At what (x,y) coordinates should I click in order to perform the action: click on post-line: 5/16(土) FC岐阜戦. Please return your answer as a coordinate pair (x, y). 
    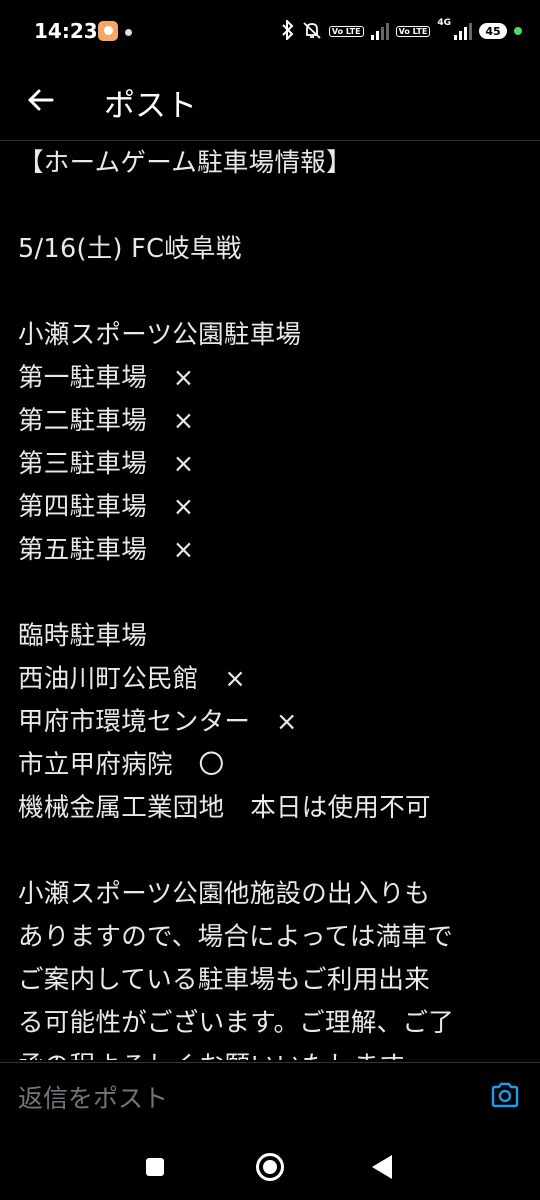
    Looking at the image, I should click on (130, 249).